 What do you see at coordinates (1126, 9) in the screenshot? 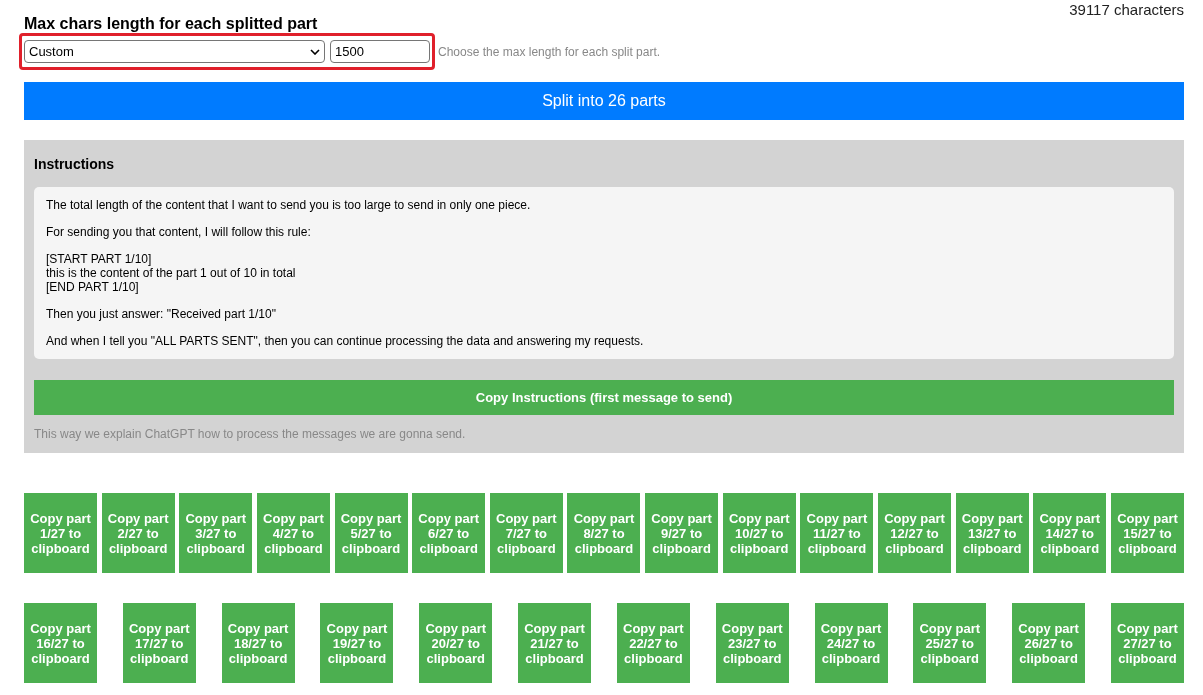
I see `character-count: 39117 characters` at bounding box center [1126, 9].